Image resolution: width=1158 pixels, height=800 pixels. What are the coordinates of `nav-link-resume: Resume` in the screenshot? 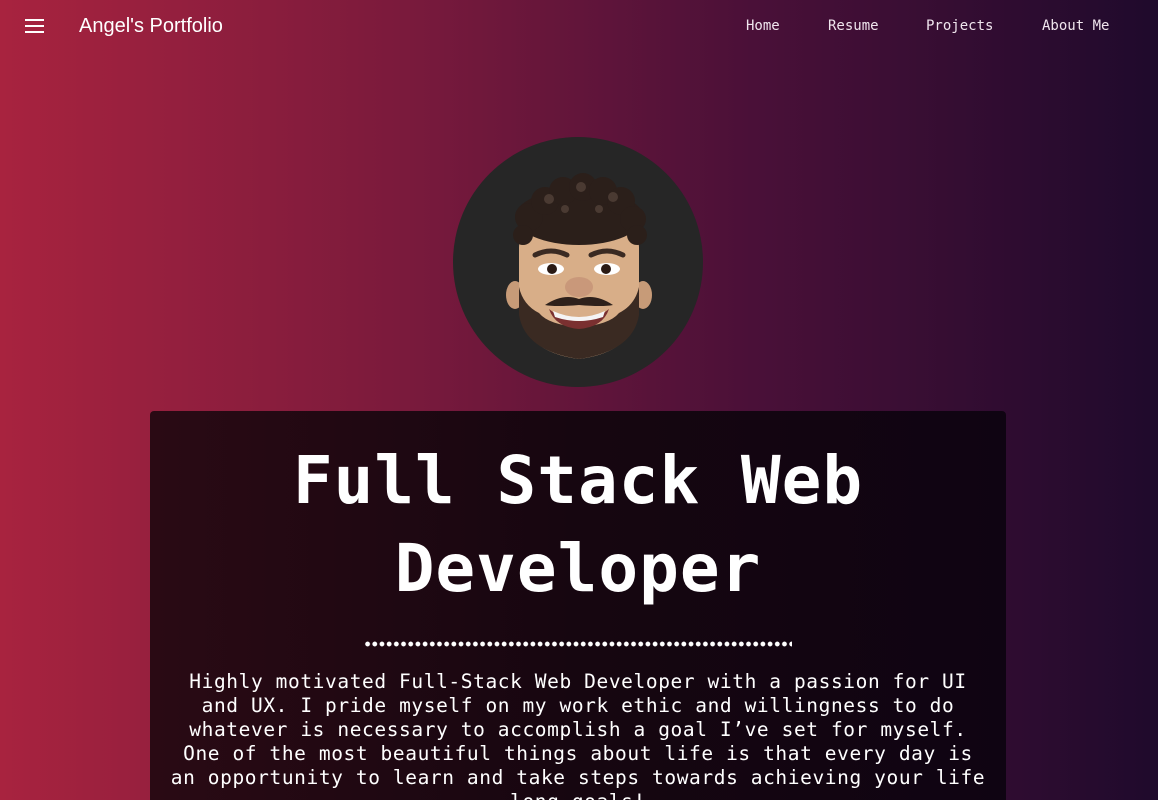 It's located at (853, 26).